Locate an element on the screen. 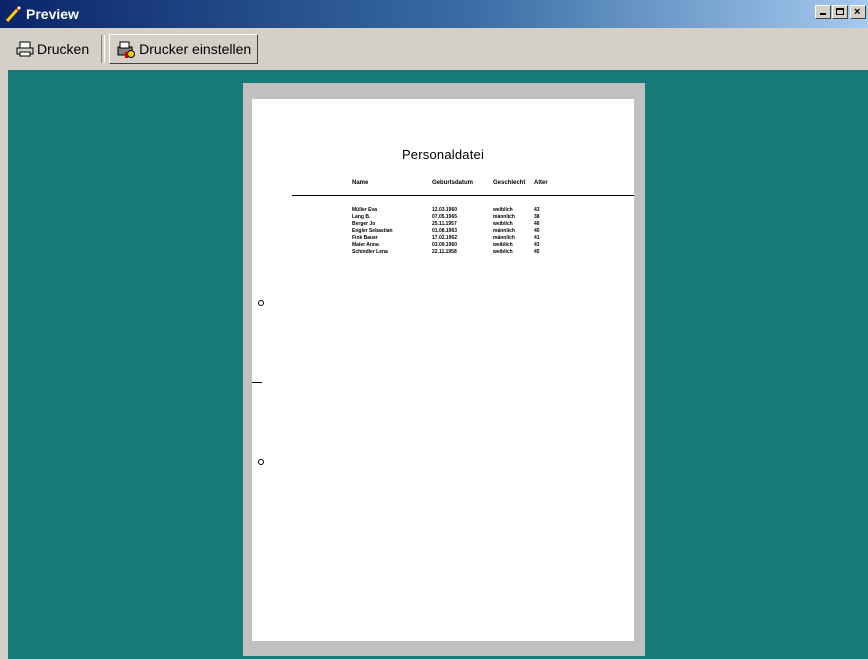 This screenshot has height=659, width=868. minimize-button is located at coordinates (823, 12).